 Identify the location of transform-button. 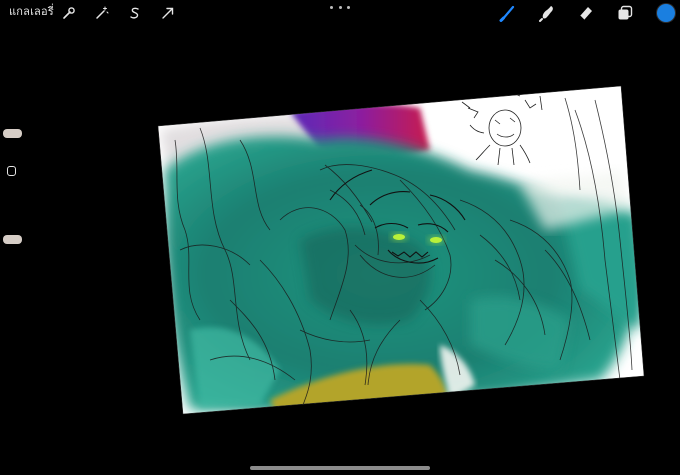
(168, 13).